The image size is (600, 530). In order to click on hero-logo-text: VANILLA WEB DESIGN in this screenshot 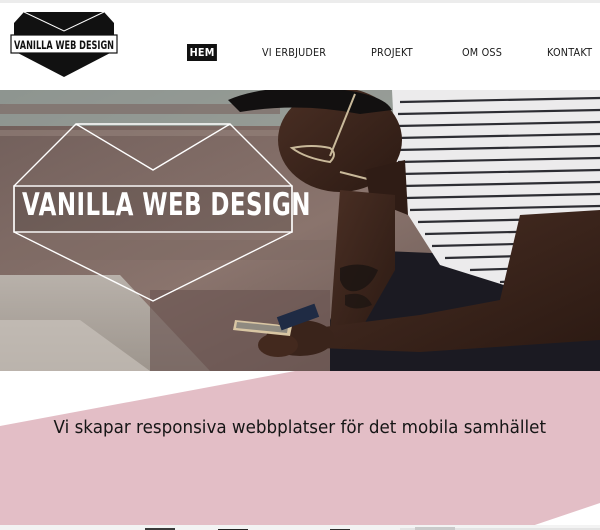, I will do `click(166, 205)`.